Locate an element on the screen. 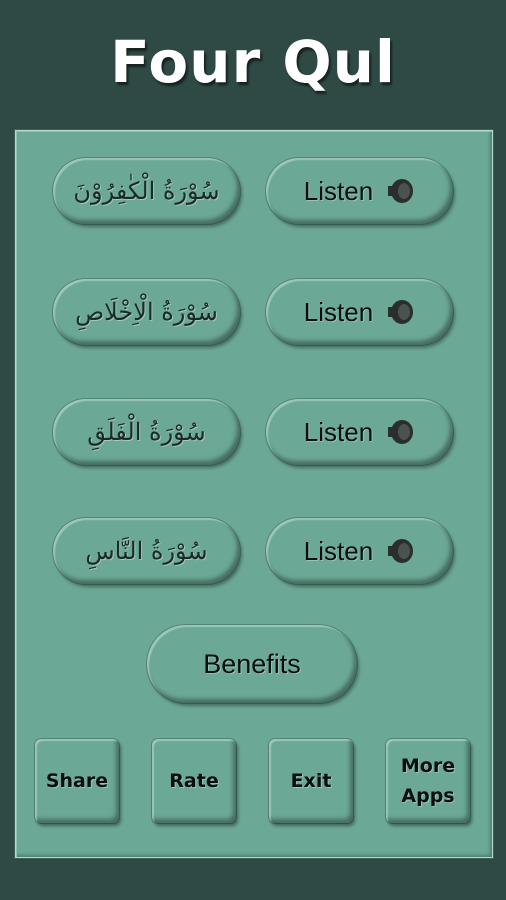 This screenshot has width=506, height=900. surah-button-kafirun: سُوْرَةُ الْكٰفِرُوْنَ is located at coordinates (146, 191).